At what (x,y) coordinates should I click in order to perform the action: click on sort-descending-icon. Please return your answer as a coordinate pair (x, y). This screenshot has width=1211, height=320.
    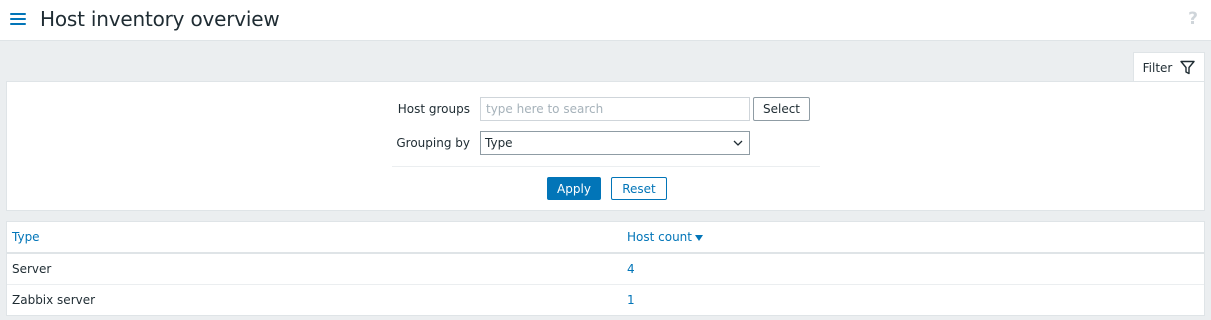
    Looking at the image, I should click on (699, 237).